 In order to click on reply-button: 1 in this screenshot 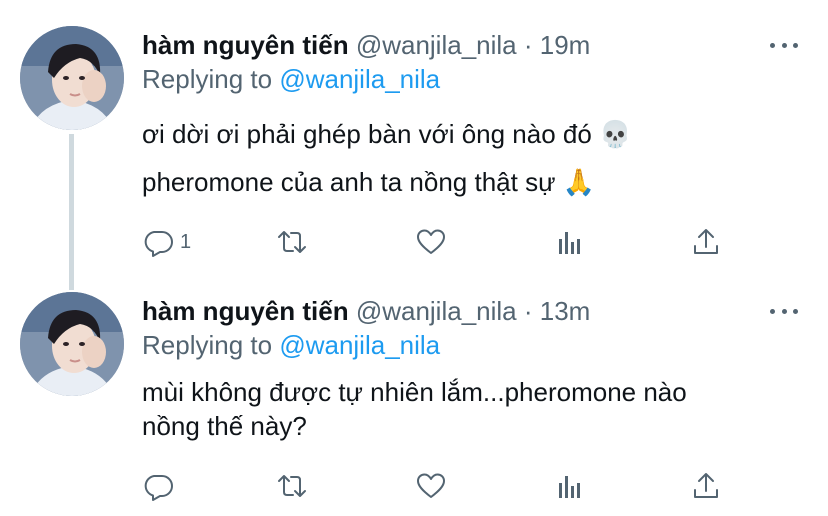, I will do `click(166, 242)`.